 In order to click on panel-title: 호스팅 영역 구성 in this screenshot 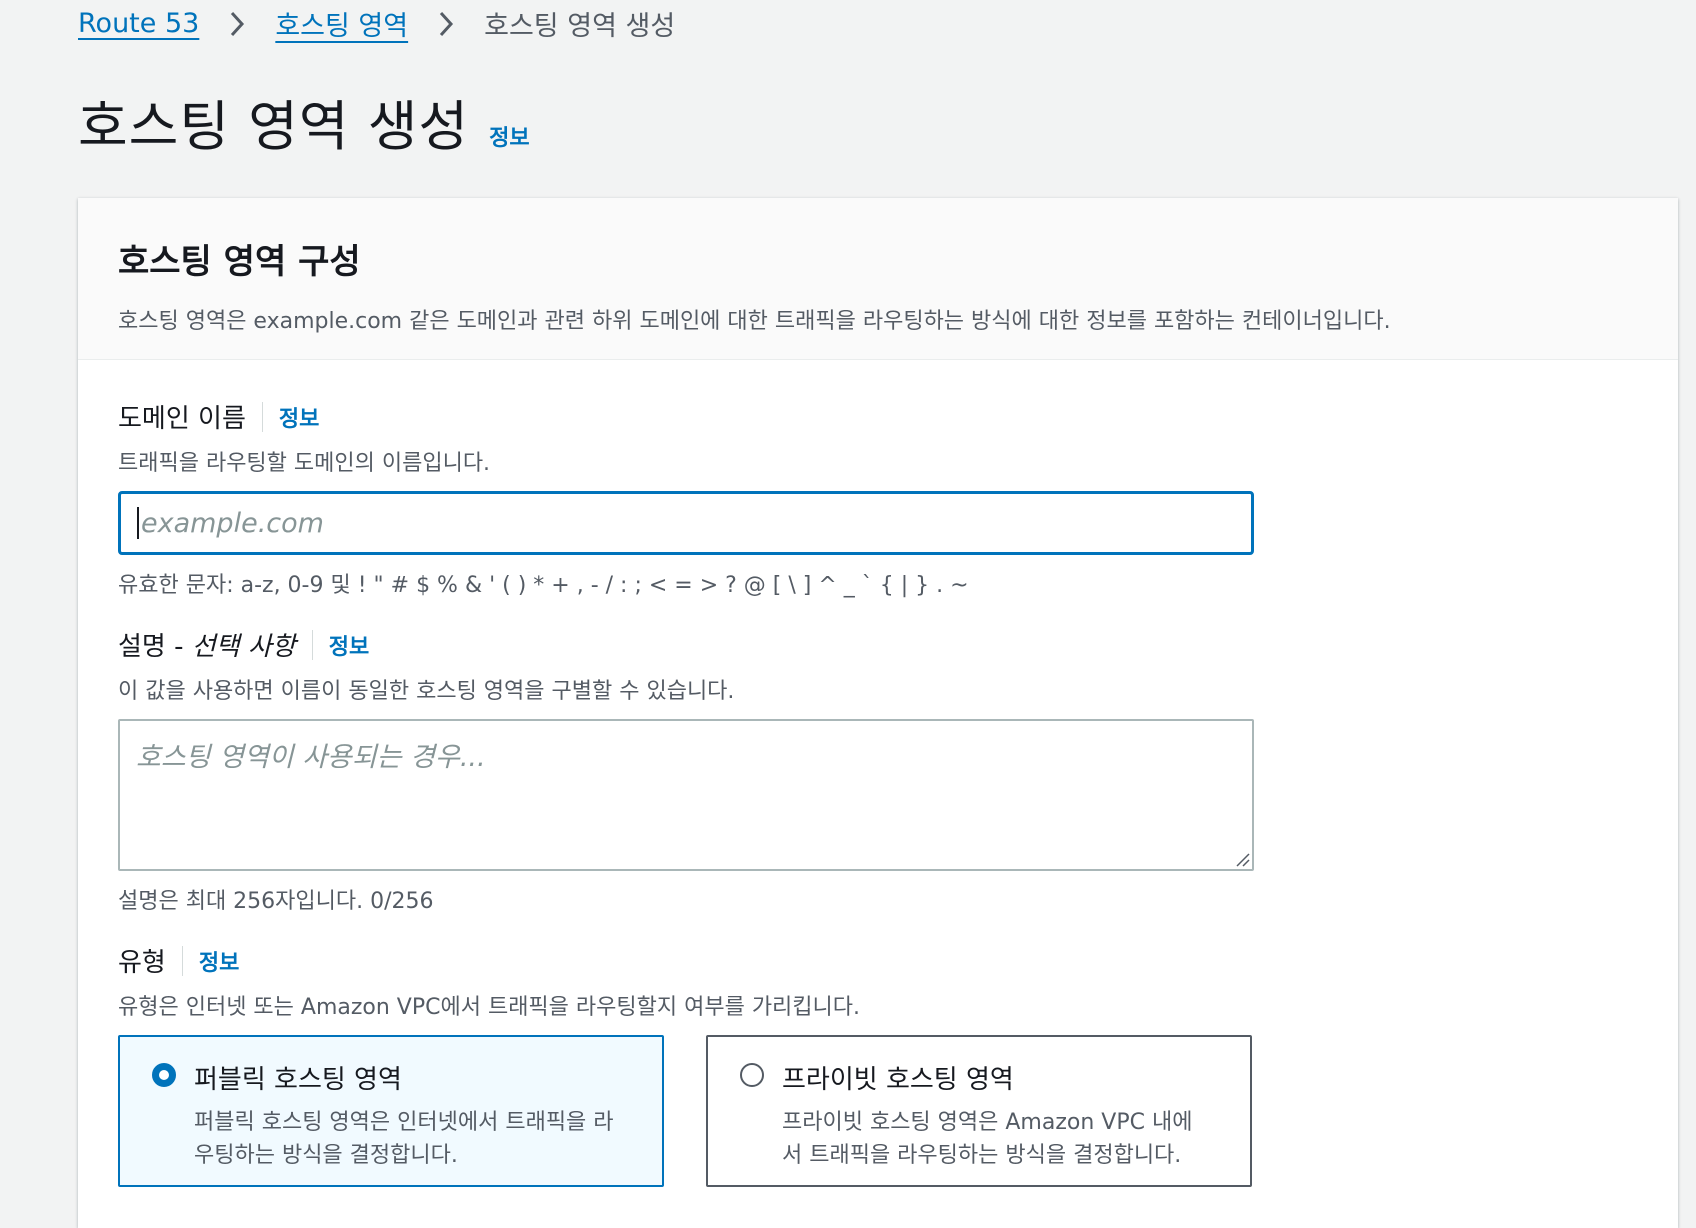, I will do `click(239, 262)`.